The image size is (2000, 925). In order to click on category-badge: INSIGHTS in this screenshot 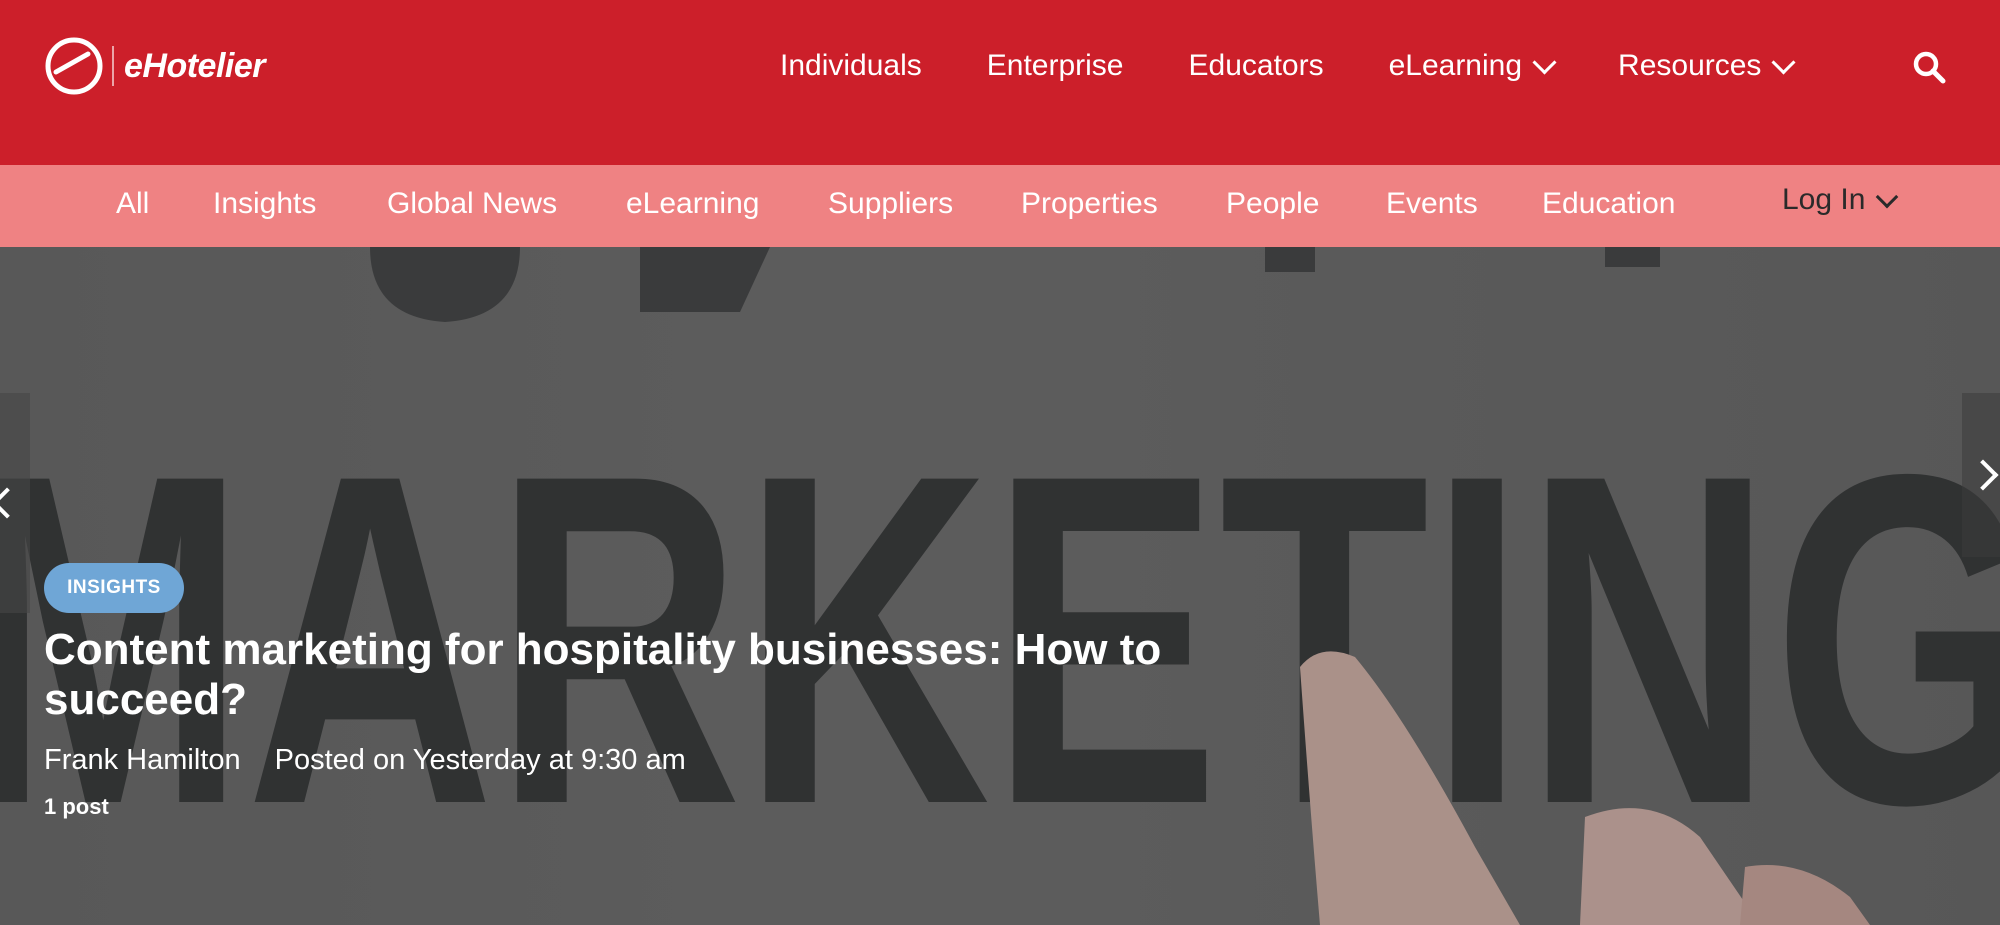, I will do `click(114, 588)`.